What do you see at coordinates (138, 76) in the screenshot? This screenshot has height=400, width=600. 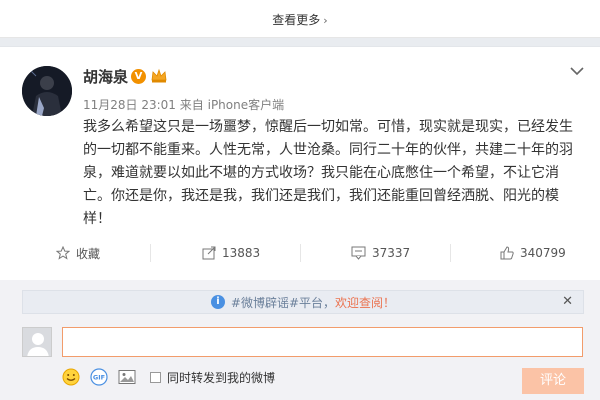 I see `verified-v-icon: V` at bounding box center [138, 76].